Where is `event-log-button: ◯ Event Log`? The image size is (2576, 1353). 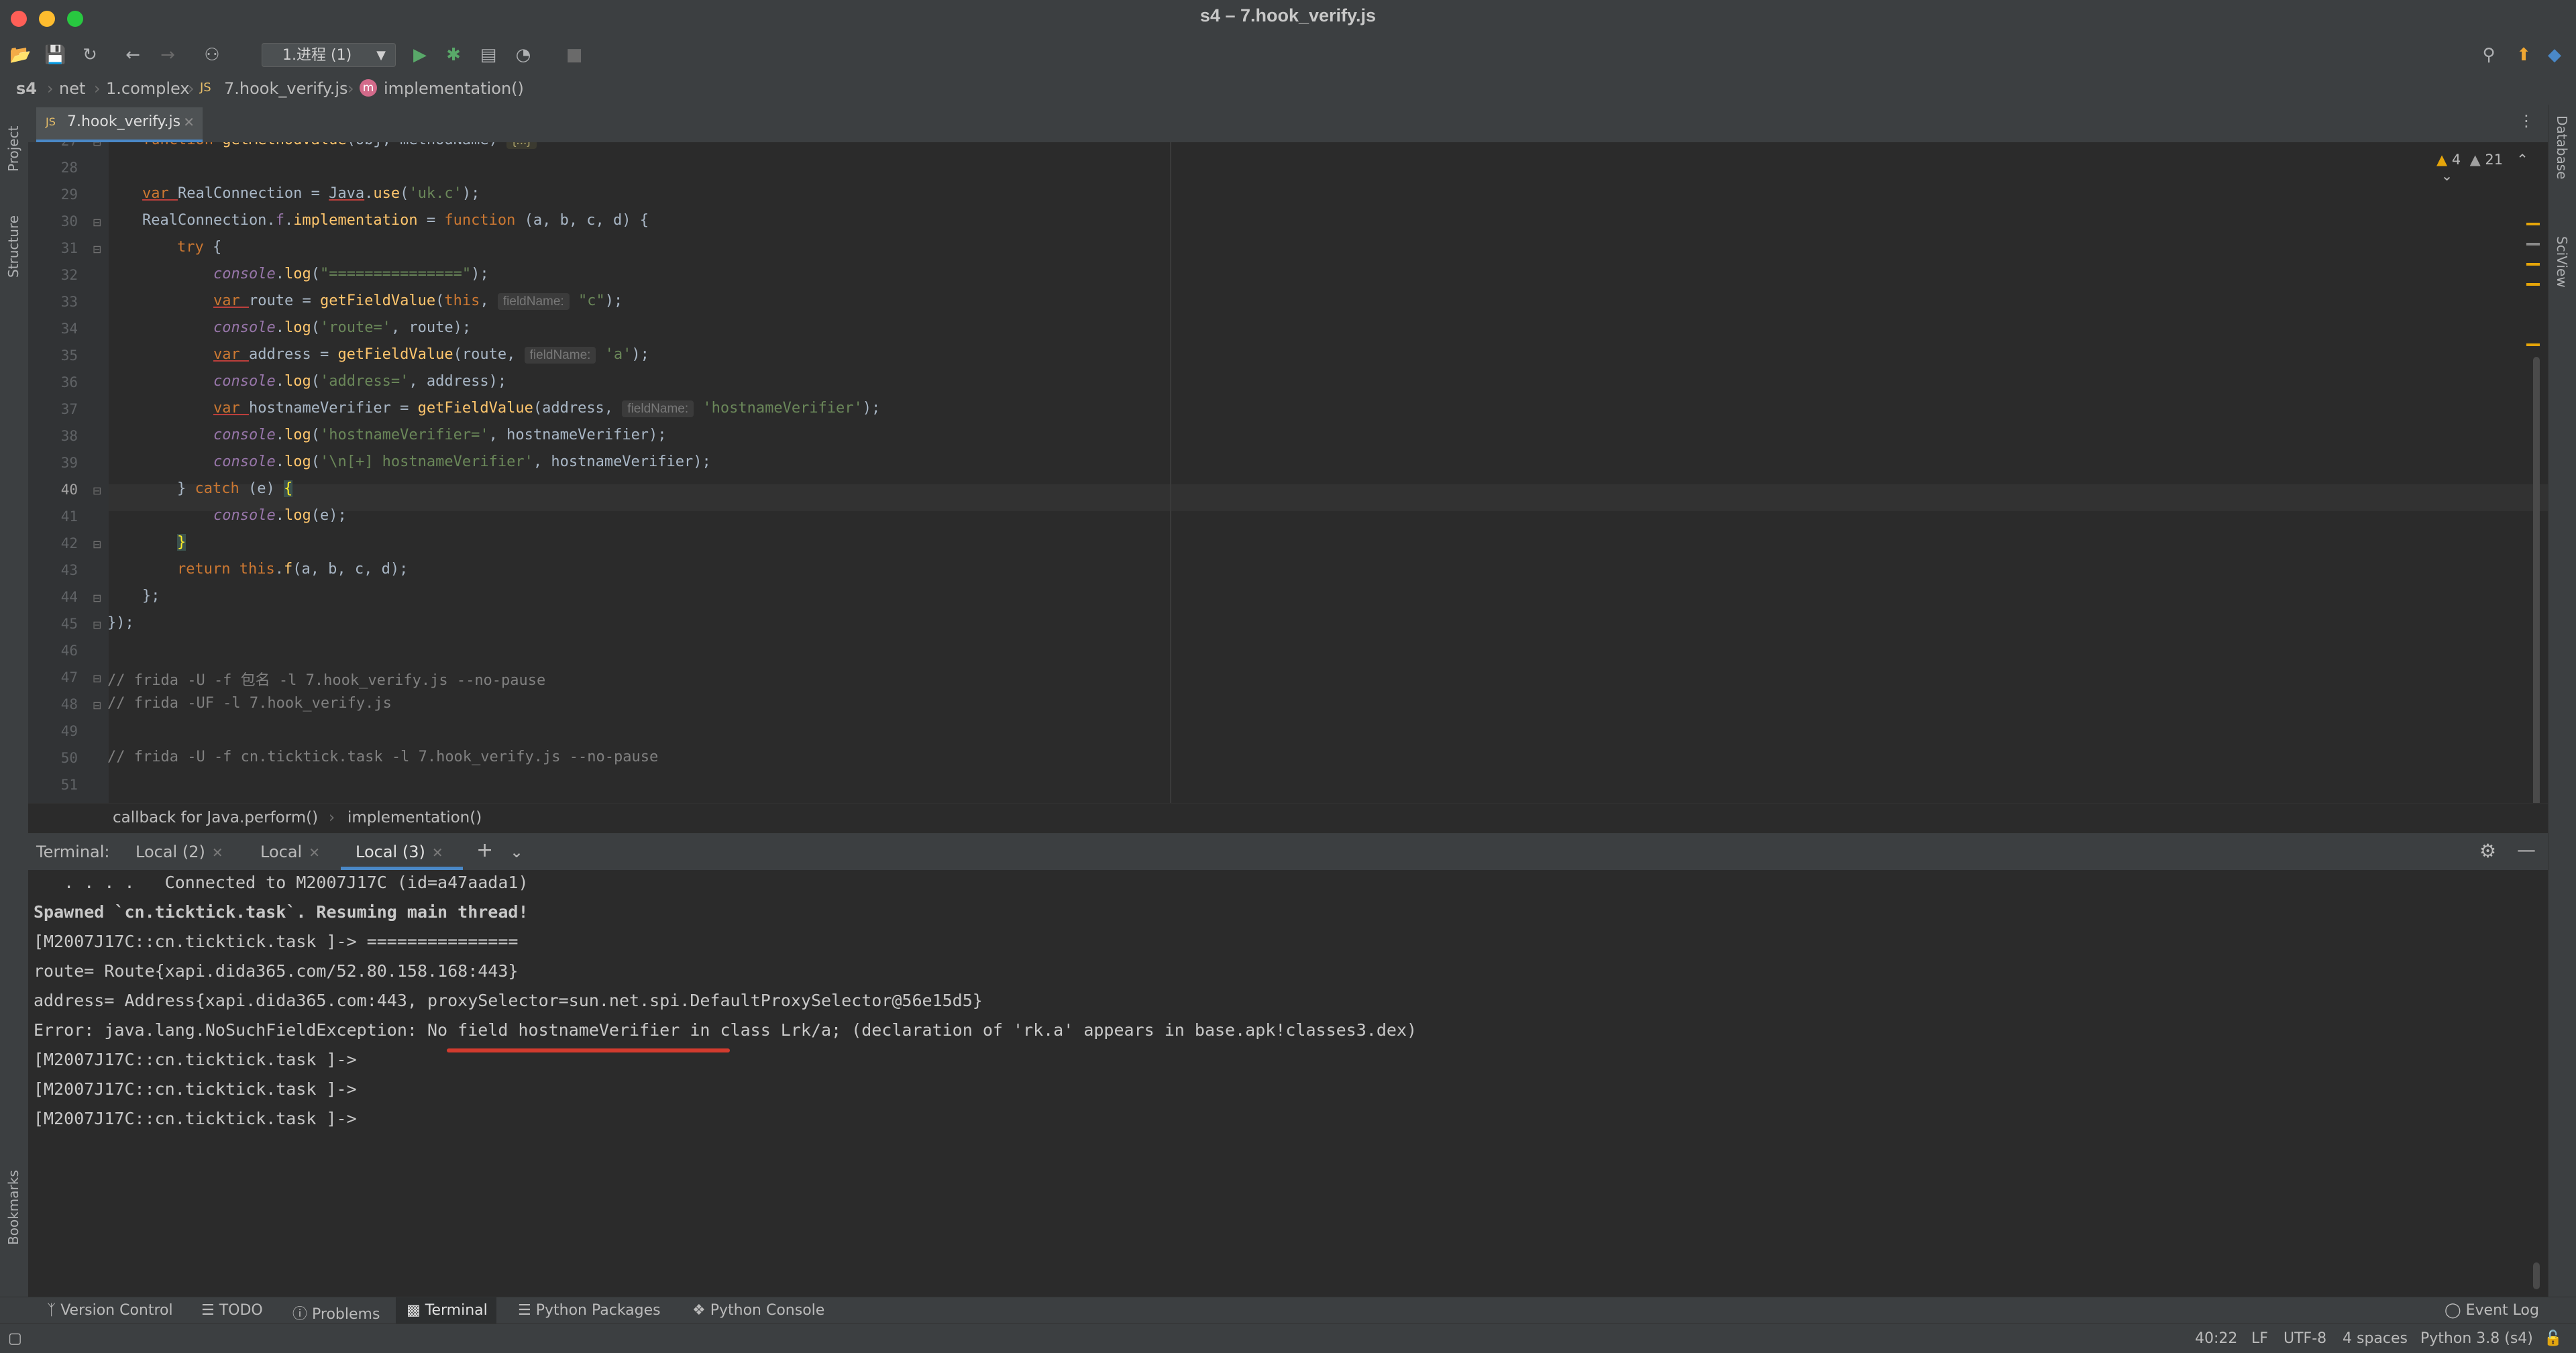 event-log-button: ◯ Event Log is located at coordinates (2492, 1310).